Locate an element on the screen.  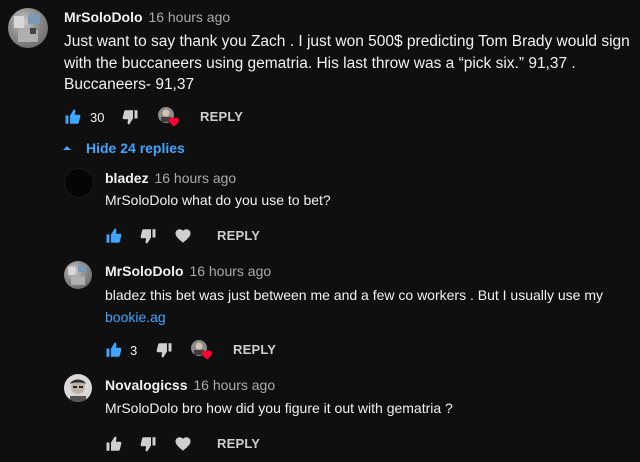
chevron-up-icon is located at coordinates (67, 148).